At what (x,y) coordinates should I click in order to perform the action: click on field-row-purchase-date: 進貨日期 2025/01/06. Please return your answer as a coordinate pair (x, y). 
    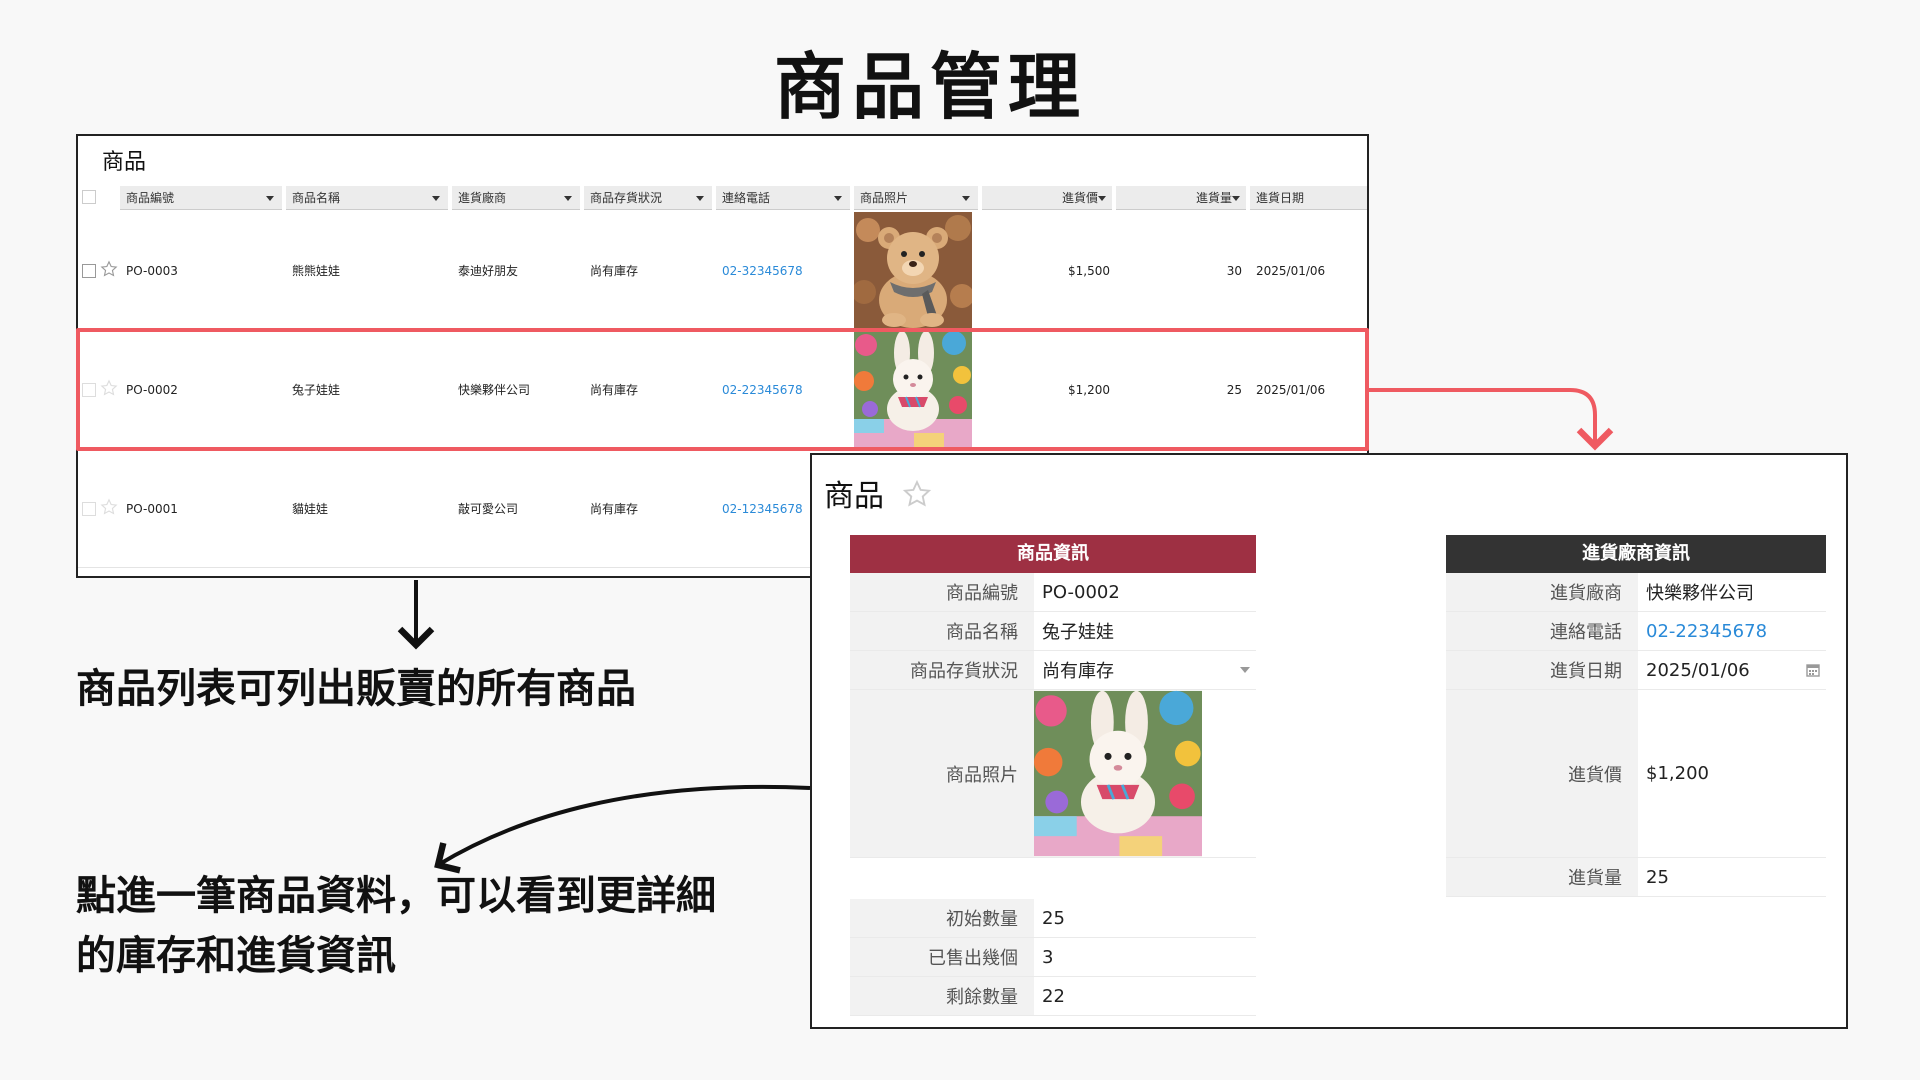
    Looking at the image, I should click on (1636, 670).